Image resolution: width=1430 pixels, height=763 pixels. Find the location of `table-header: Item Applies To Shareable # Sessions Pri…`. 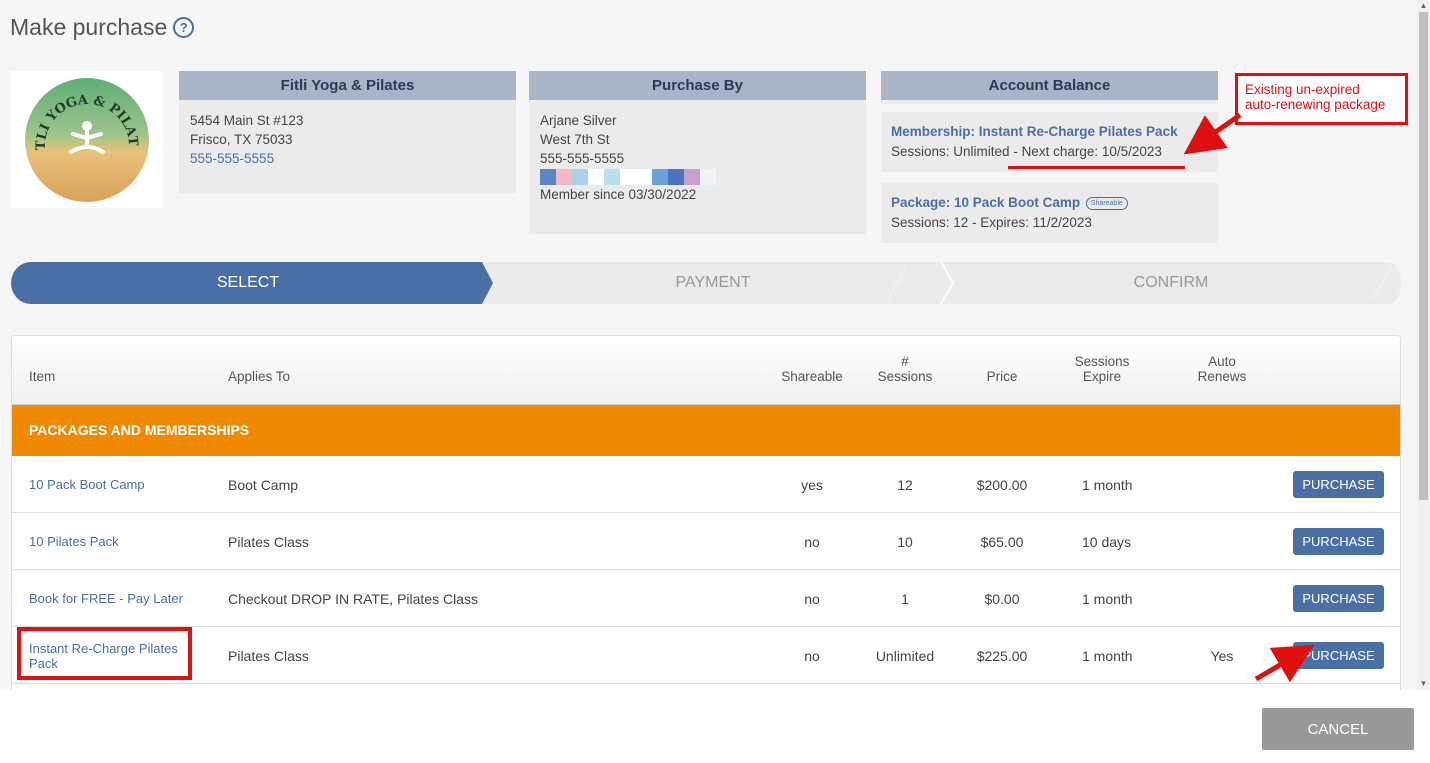

table-header: Item Applies To Shareable # Sessions Pri… is located at coordinates (706, 370).